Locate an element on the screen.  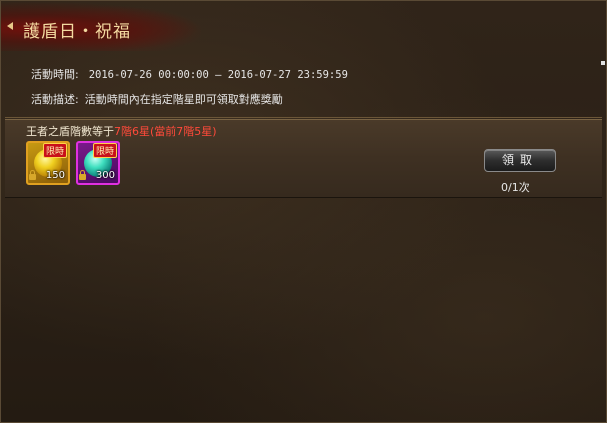
scroll-indicator is located at coordinates (603, 63).